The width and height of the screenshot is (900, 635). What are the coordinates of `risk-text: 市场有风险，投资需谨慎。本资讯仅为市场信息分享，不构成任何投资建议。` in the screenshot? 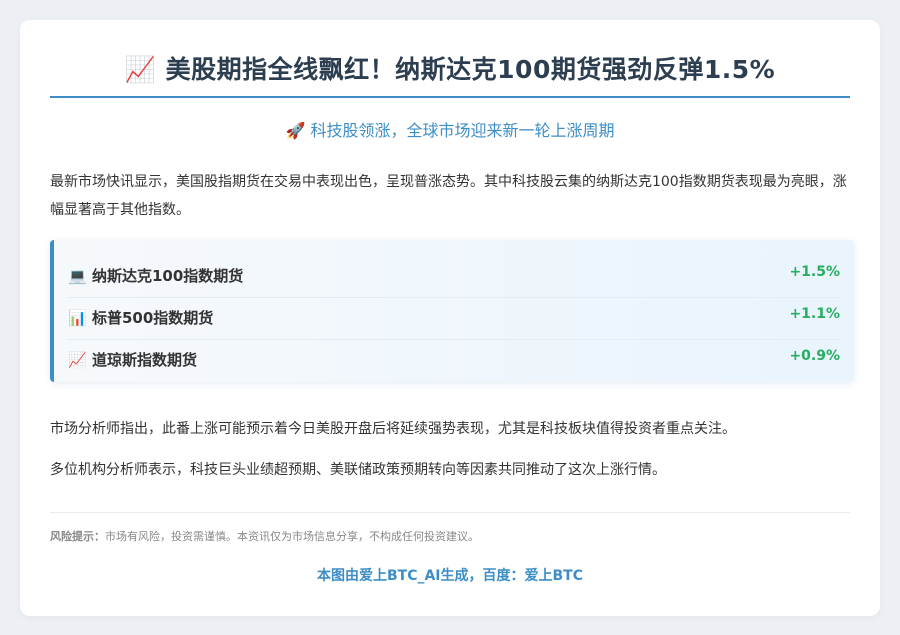 It's located at (292, 536).